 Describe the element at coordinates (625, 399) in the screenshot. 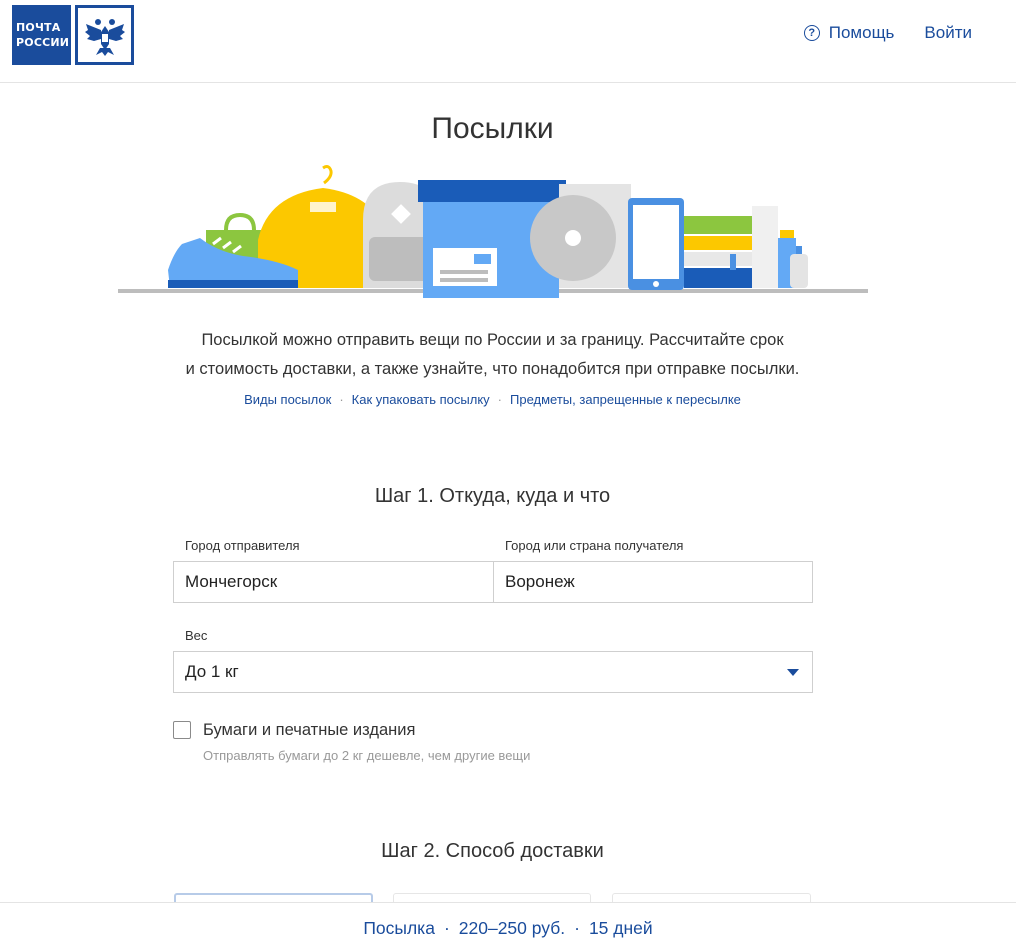

I see `prohibited-items-link: Предметы, запрещенные к пересылке` at that location.